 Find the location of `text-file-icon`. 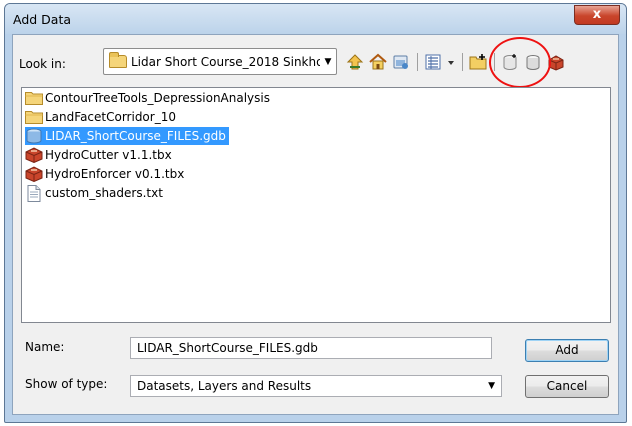

text-file-icon is located at coordinates (34, 193).